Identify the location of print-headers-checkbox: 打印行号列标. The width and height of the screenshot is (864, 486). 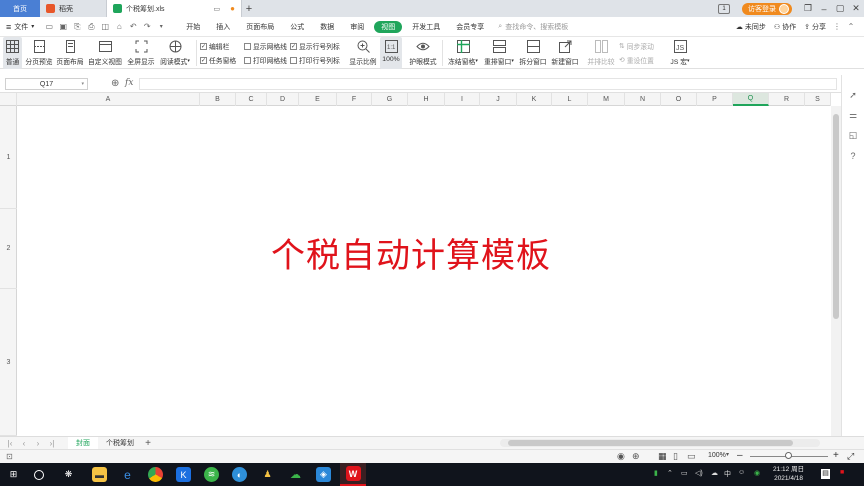
(315, 60).